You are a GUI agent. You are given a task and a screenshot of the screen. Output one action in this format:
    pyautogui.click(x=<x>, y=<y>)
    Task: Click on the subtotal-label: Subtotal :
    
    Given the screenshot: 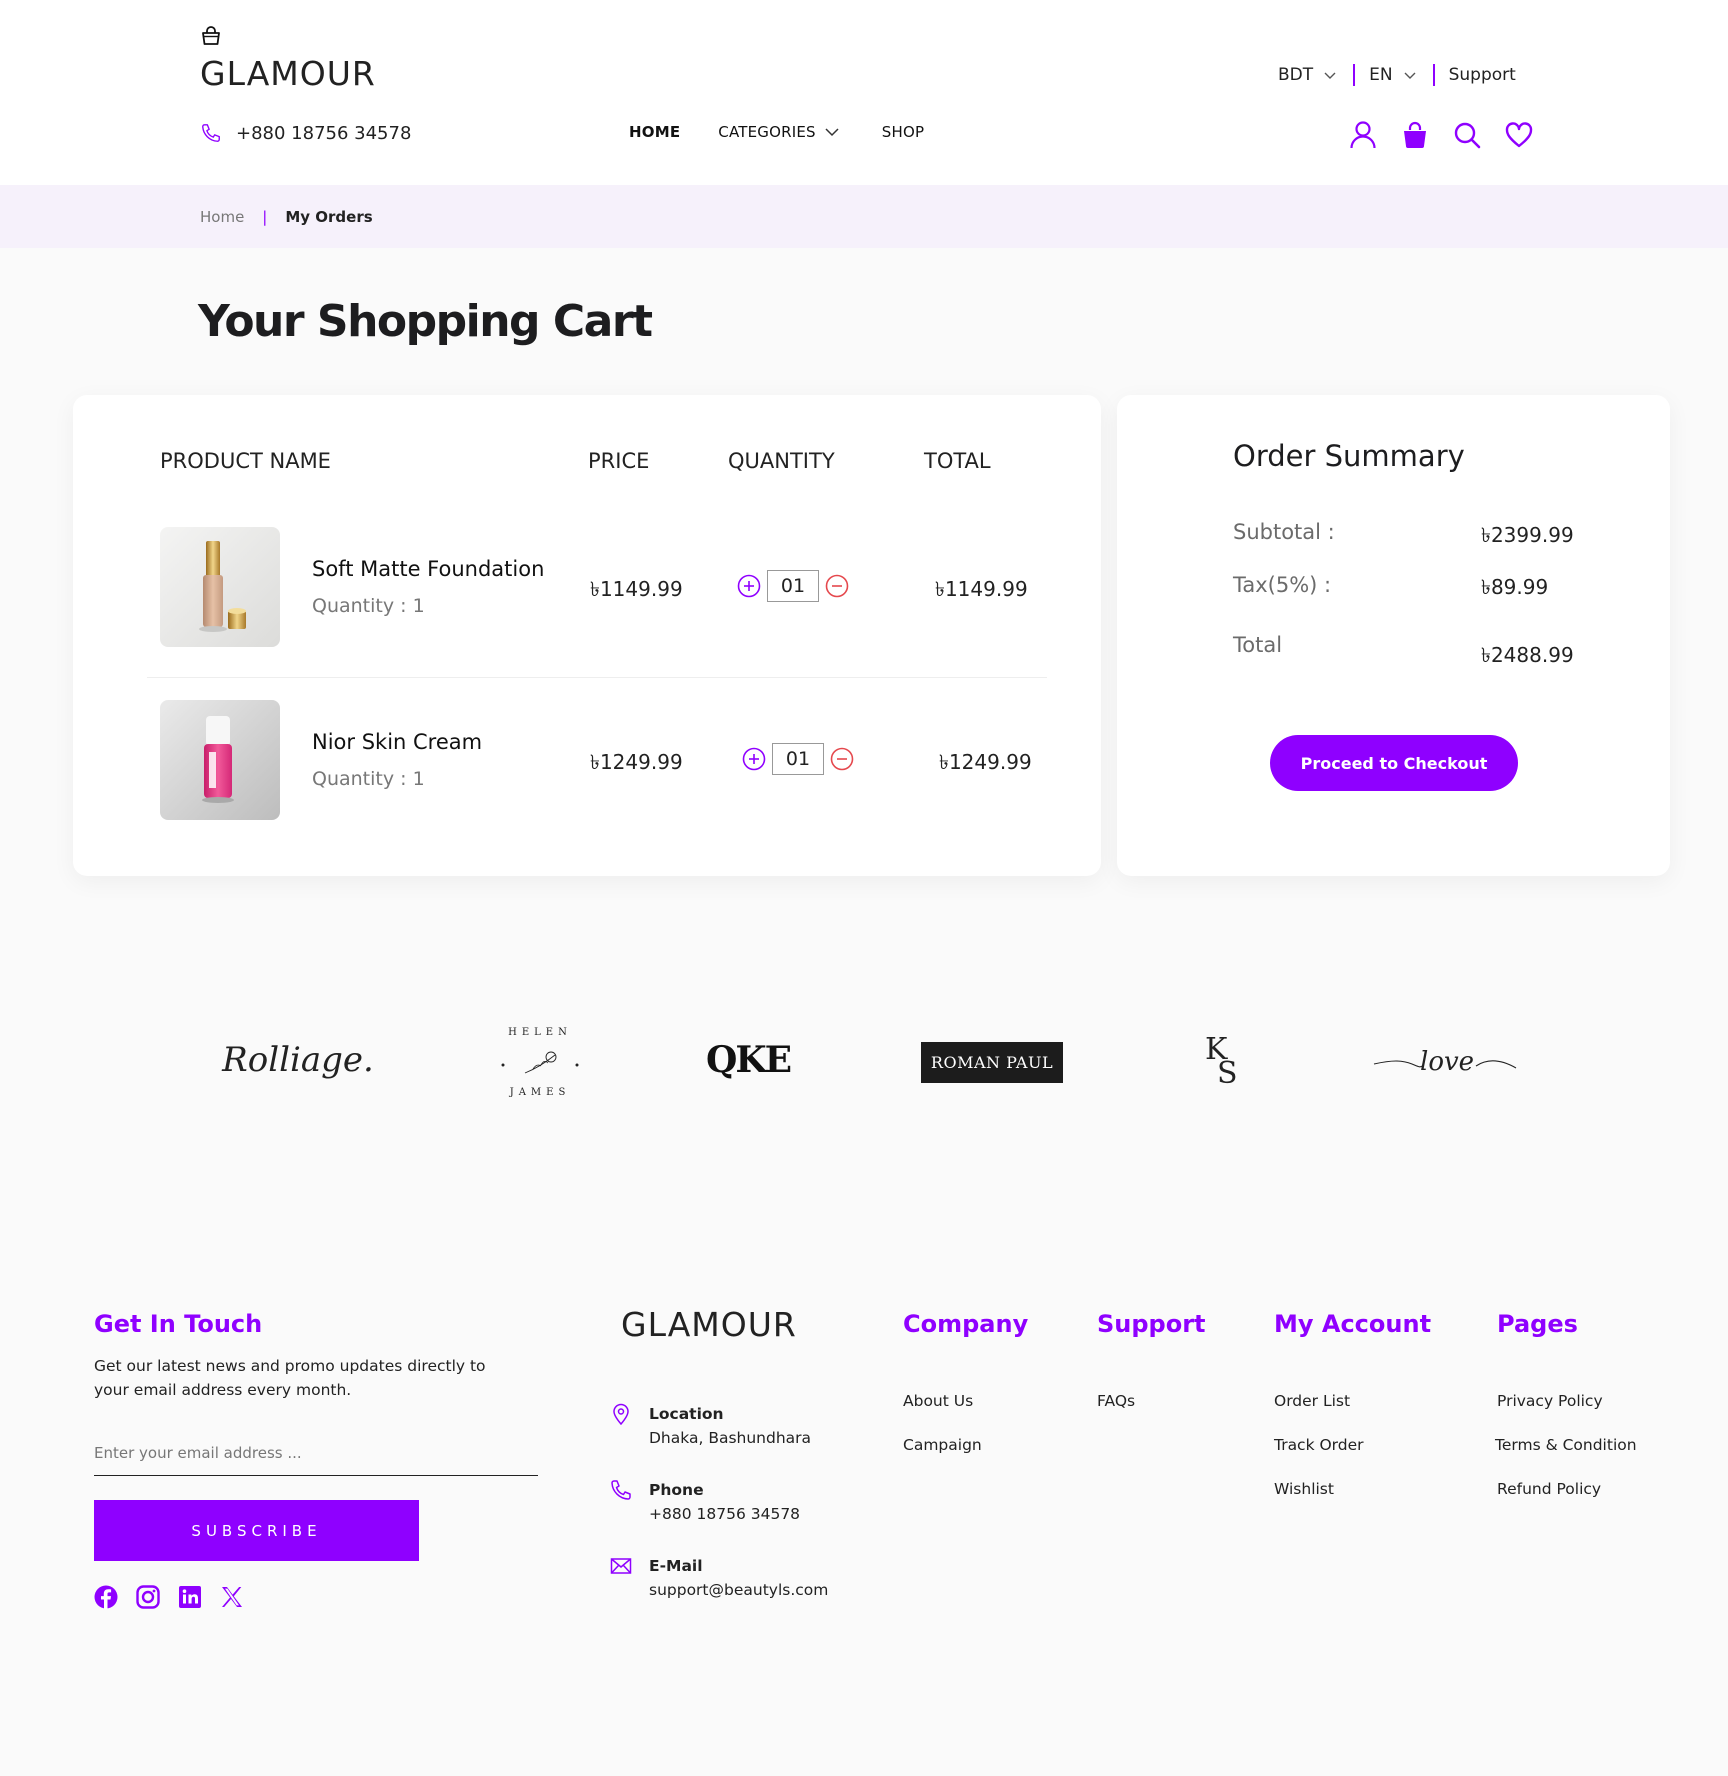 What is the action you would take?
    pyautogui.click(x=1284, y=532)
    